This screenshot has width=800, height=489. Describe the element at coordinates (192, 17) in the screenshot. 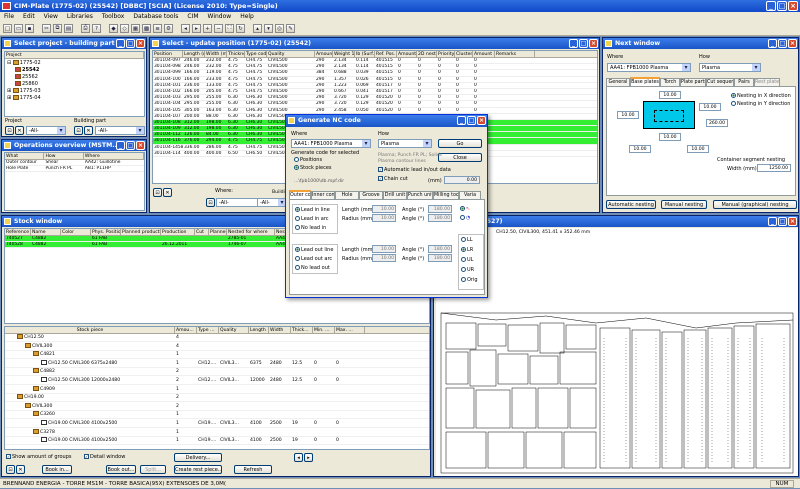

I see `menu-cim: CIM` at that location.